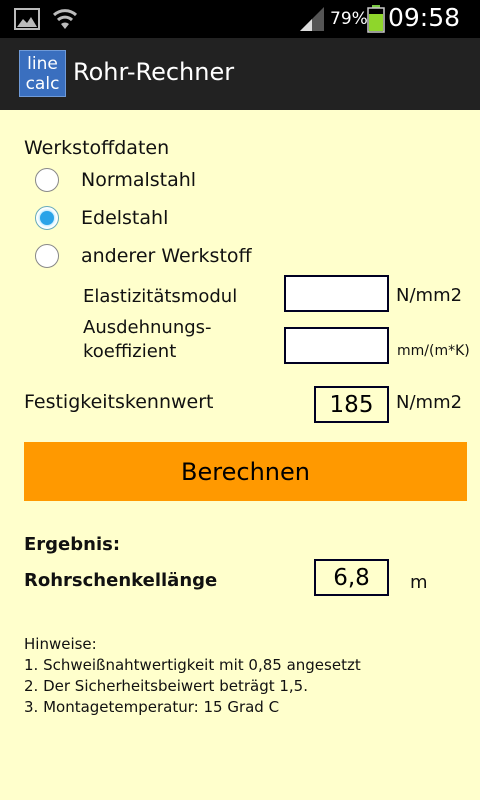  What do you see at coordinates (376, 19) in the screenshot?
I see `battery-icon` at bounding box center [376, 19].